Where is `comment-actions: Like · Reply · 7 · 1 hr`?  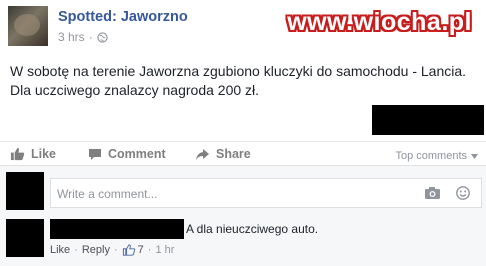
comment-actions: Like · Reply · 7 · 1 hr is located at coordinates (112, 250).